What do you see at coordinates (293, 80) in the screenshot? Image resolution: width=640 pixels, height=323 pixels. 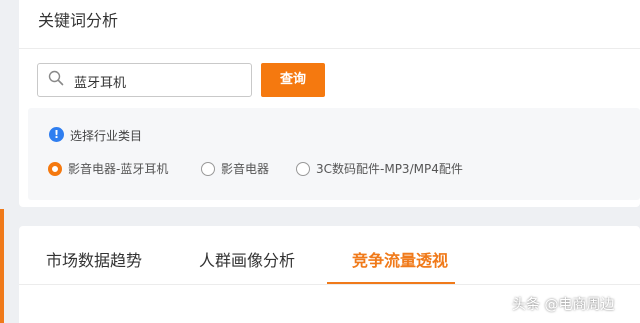 I see `query-button: 查询` at bounding box center [293, 80].